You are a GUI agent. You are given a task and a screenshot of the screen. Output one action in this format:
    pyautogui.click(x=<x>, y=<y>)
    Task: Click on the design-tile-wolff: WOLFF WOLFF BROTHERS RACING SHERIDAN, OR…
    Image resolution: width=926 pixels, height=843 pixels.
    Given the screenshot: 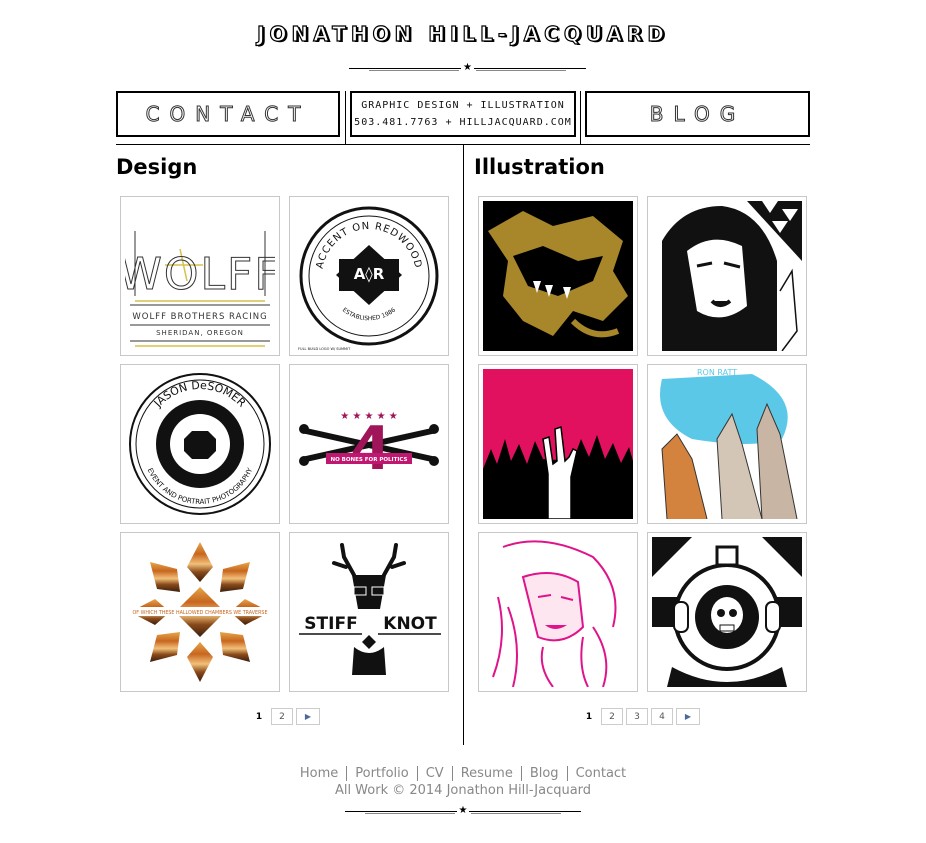 What is the action you would take?
    pyautogui.click(x=200, y=276)
    